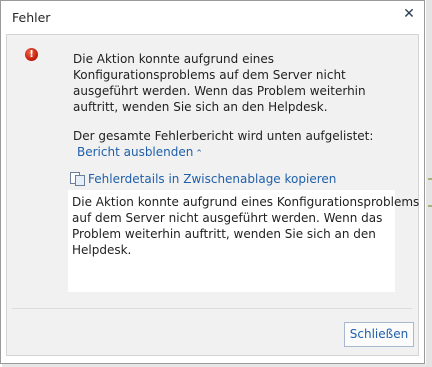  I want to click on dialog-titlebar: Fehler ✕, so click(212, 18).